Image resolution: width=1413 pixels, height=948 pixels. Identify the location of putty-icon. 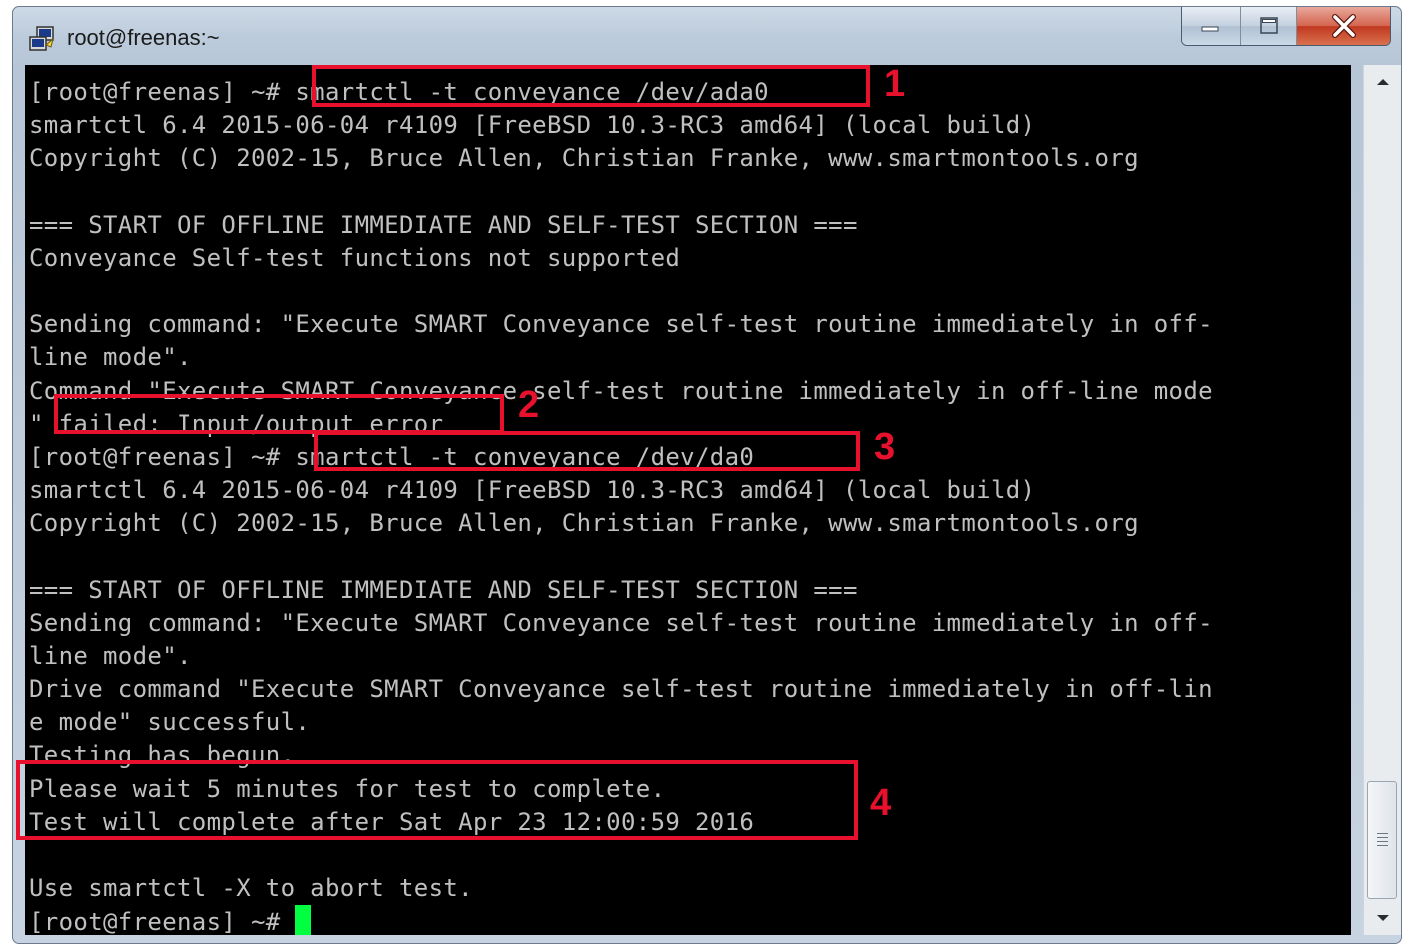
(41, 38).